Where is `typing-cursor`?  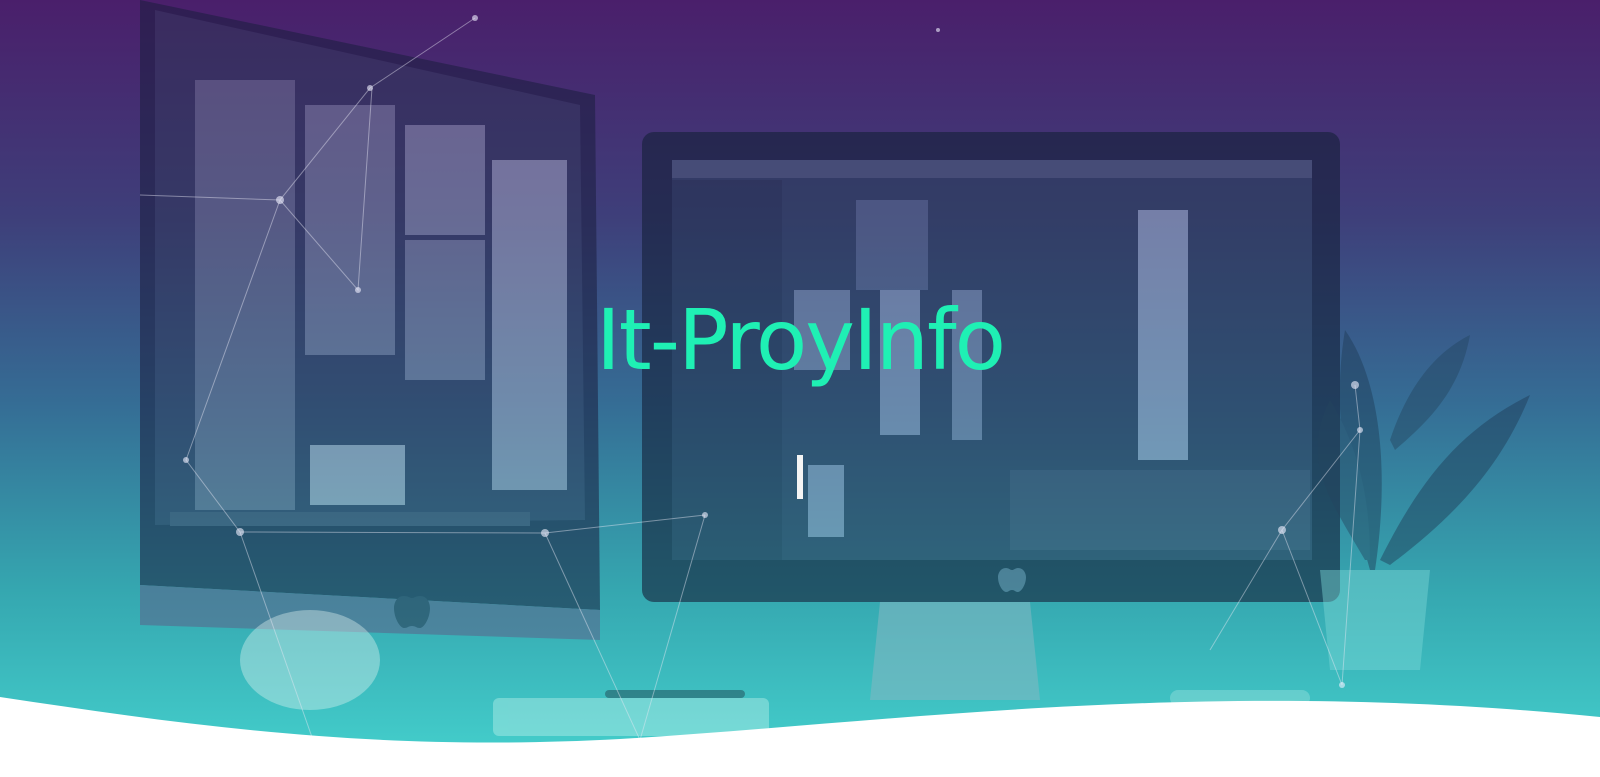 typing-cursor is located at coordinates (800, 477).